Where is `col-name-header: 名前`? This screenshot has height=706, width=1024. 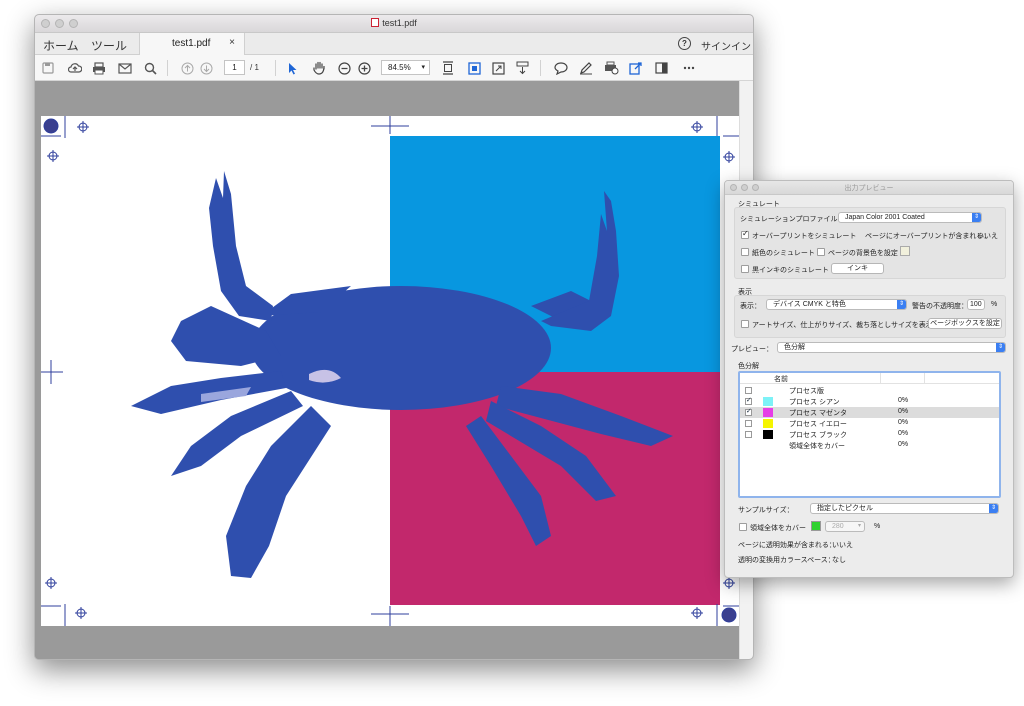 col-name-header: 名前 is located at coordinates (781, 379).